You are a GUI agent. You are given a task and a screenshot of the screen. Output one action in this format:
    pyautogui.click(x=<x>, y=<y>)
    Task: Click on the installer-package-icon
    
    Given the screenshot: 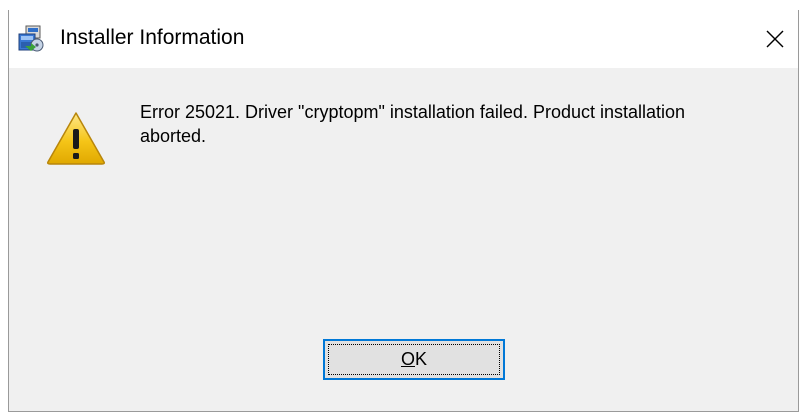 What is the action you would take?
    pyautogui.click(x=31, y=39)
    